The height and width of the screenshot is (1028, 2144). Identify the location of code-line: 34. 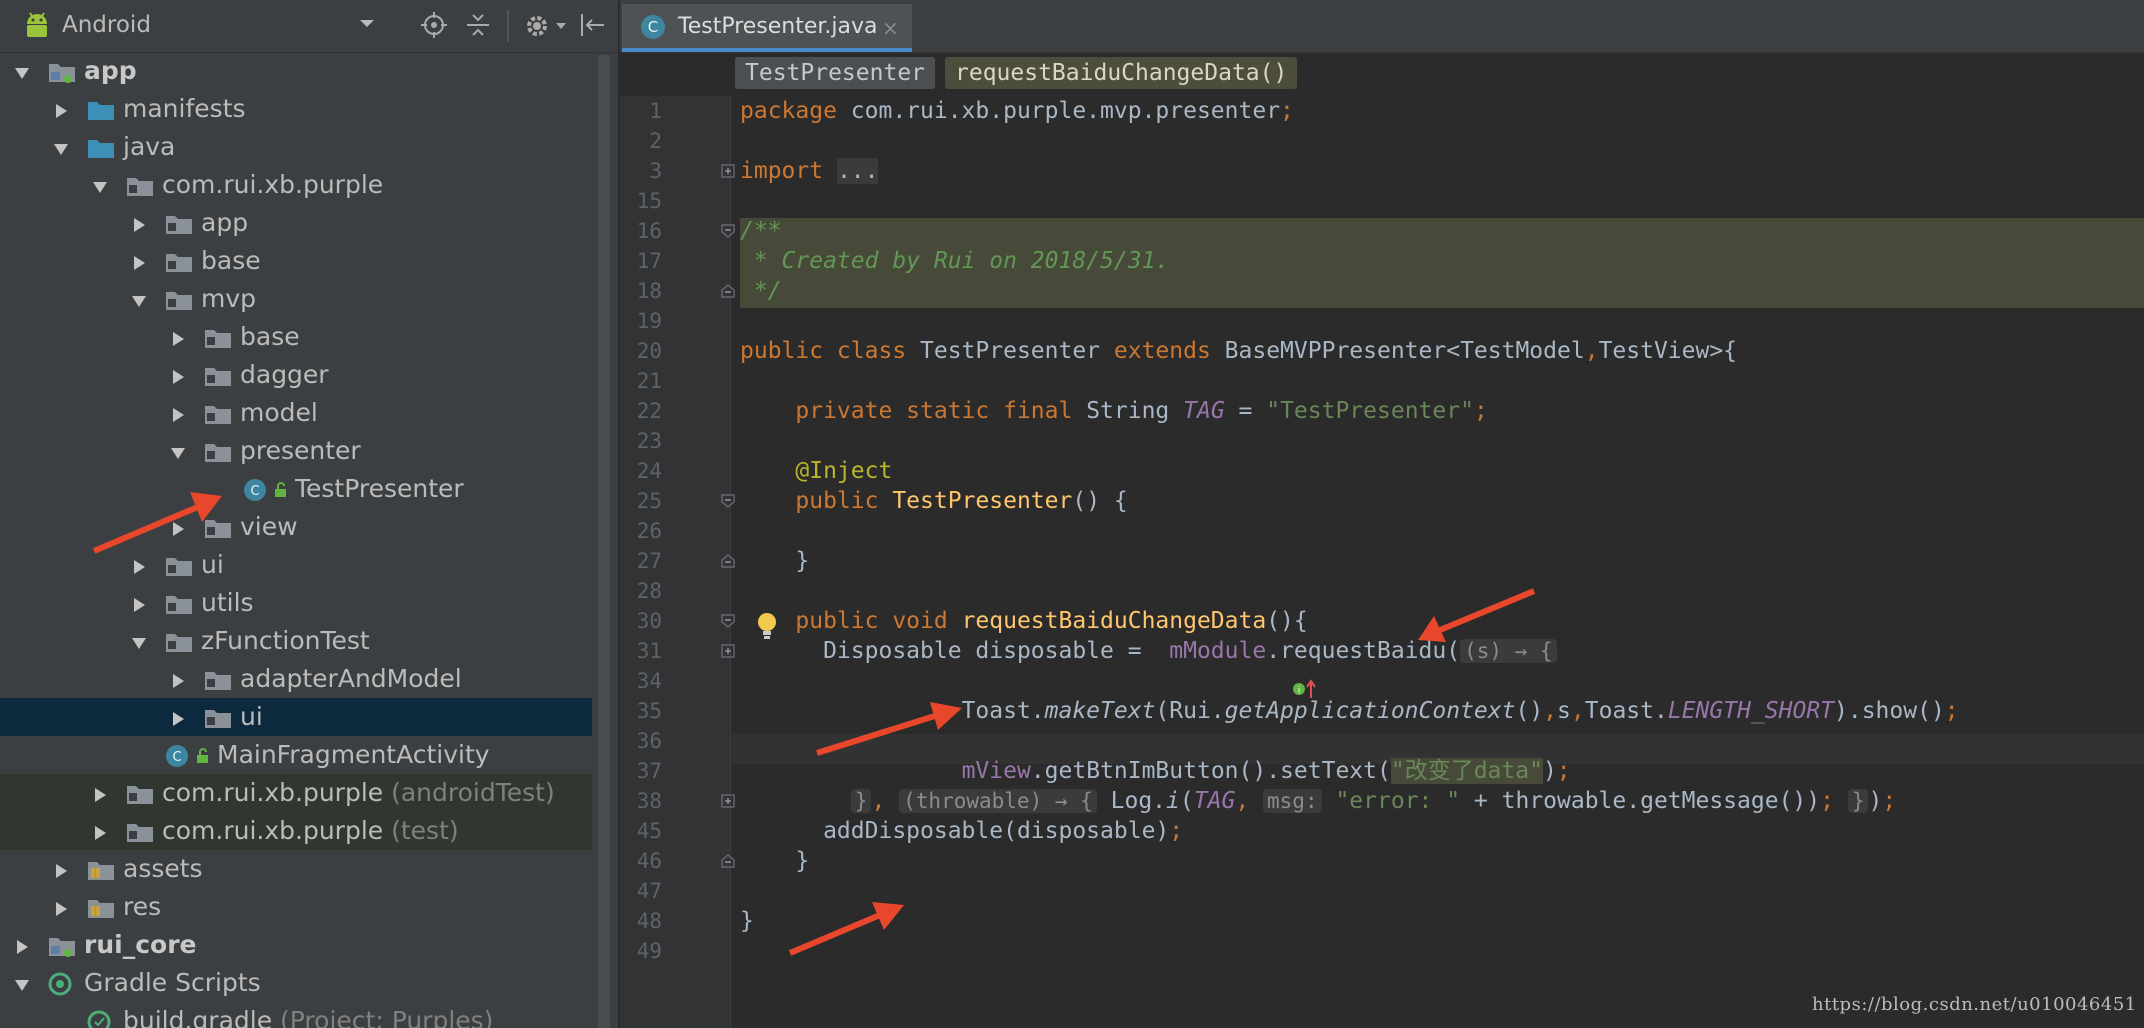
(1382, 681).